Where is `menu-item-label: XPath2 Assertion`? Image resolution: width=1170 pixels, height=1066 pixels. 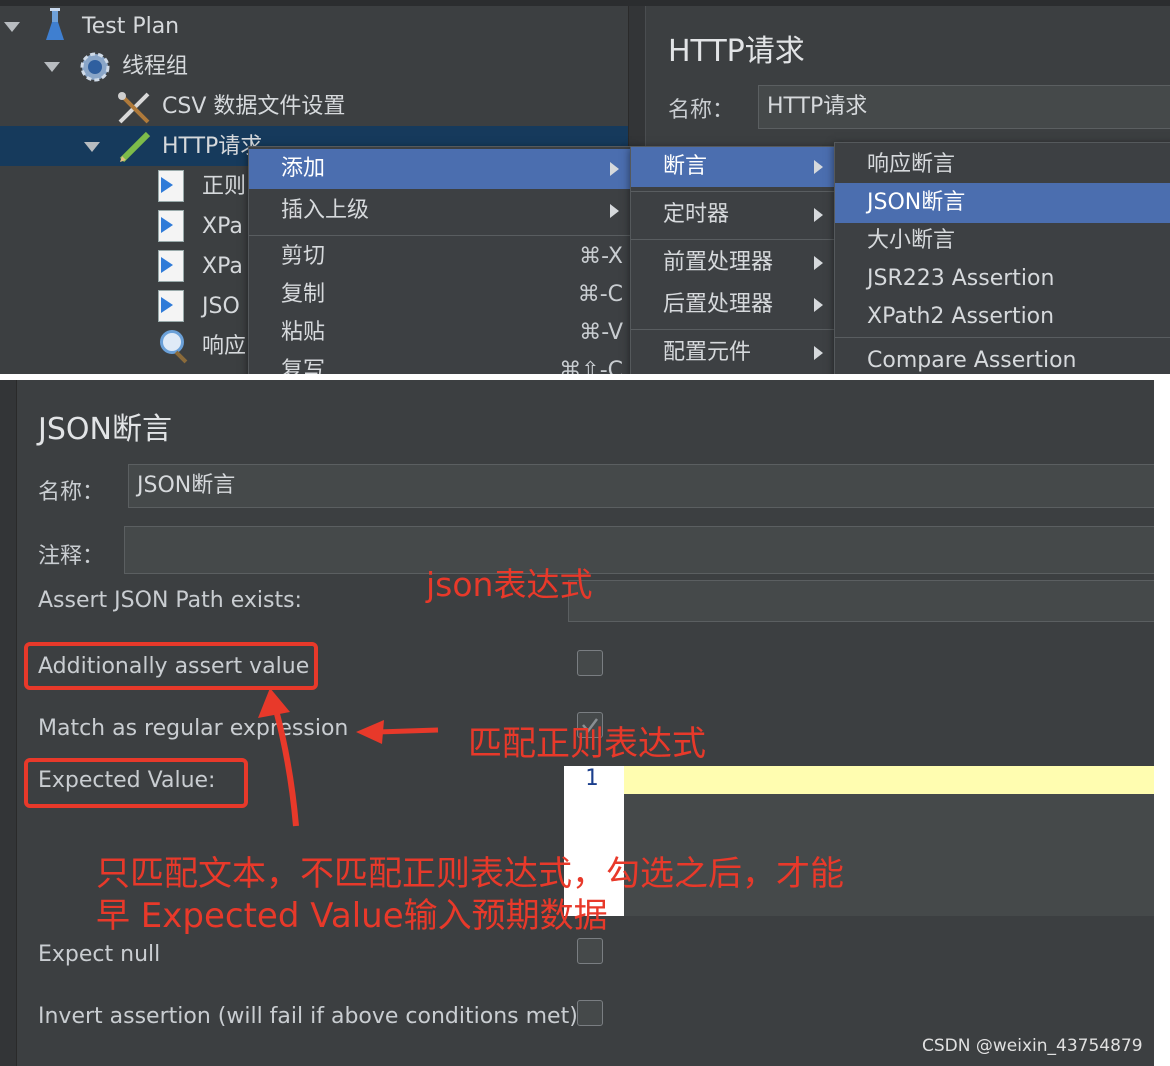 menu-item-label: XPath2 Assertion is located at coordinates (961, 316).